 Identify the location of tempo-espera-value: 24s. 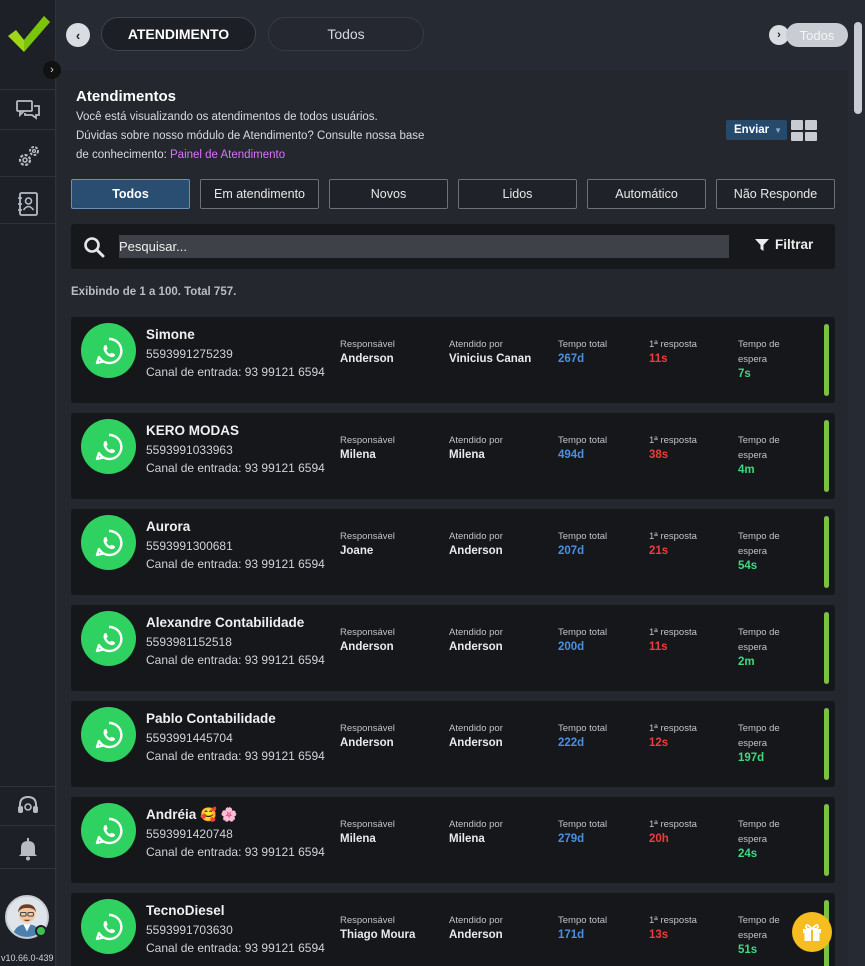
(748, 854).